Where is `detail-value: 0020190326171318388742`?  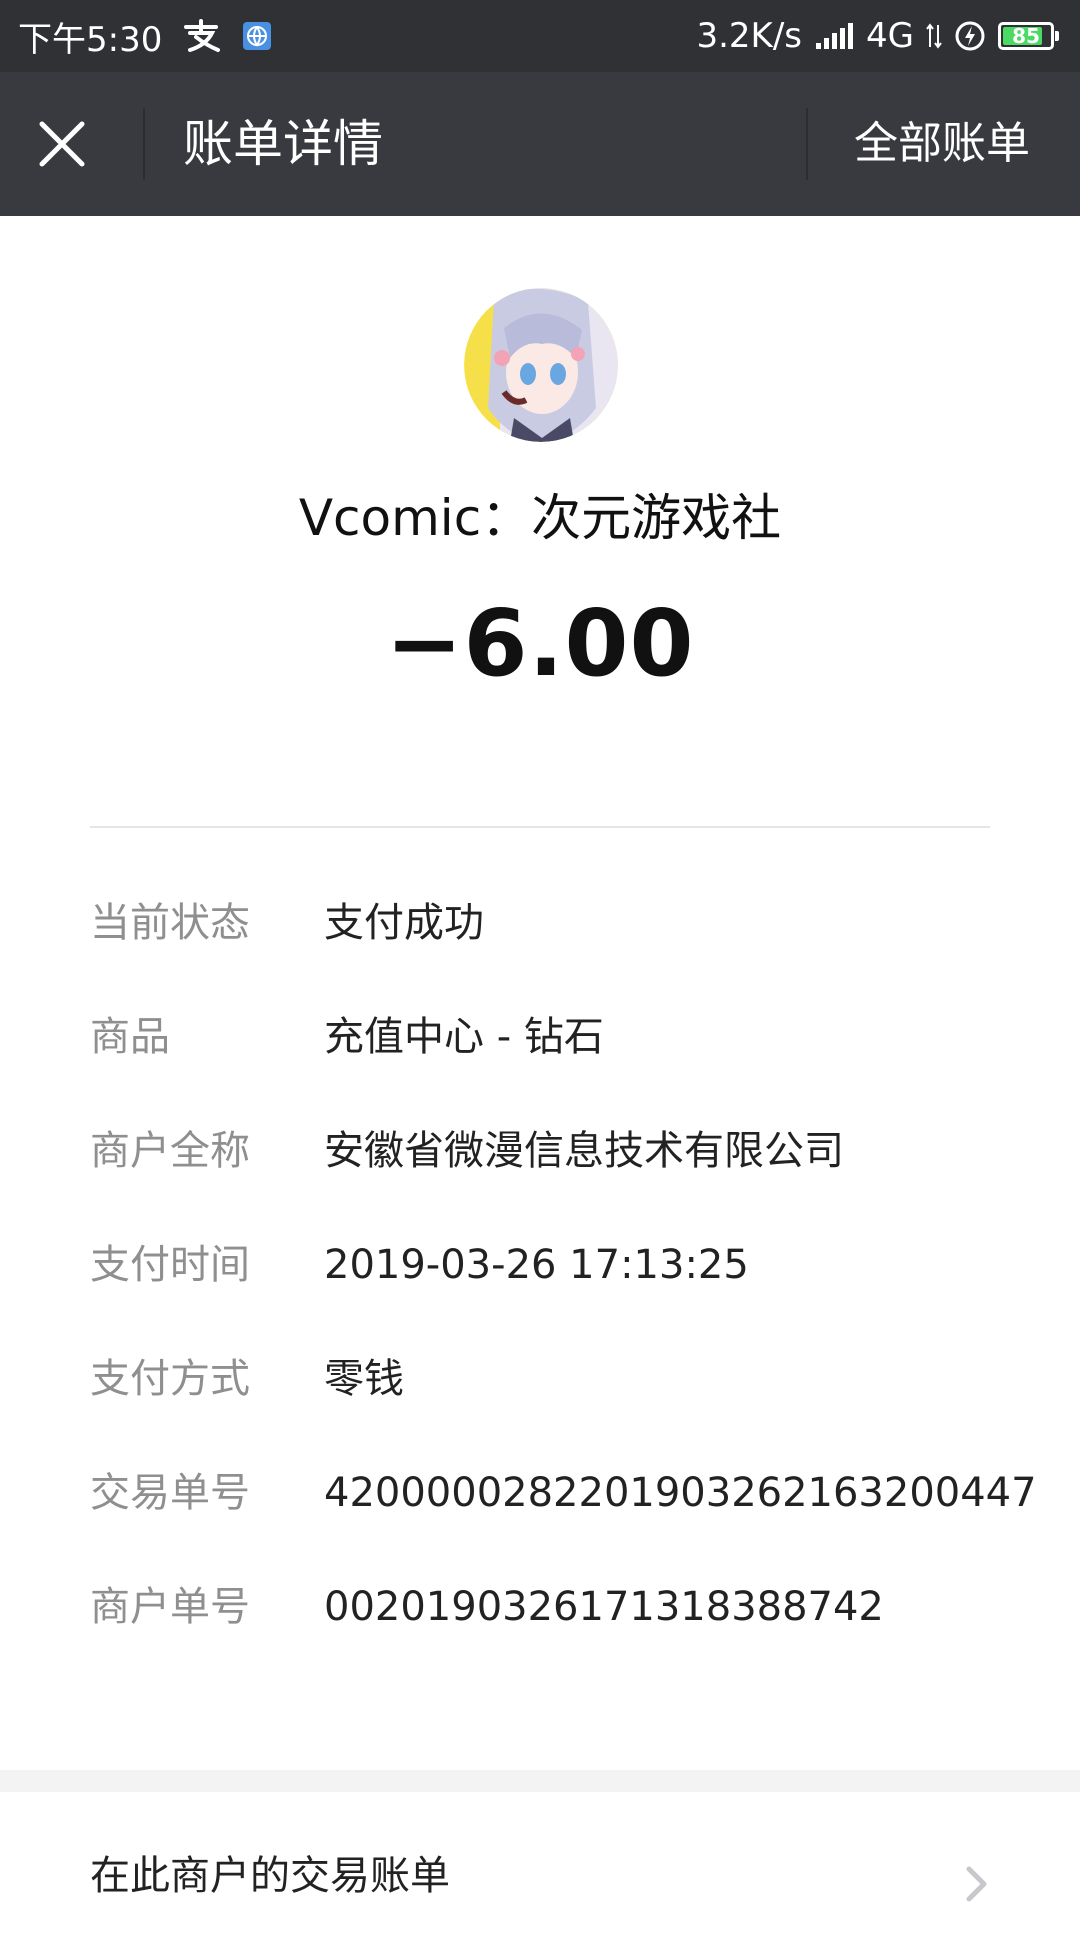 detail-value: 0020190326171318388742 is located at coordinates (604, 1607).